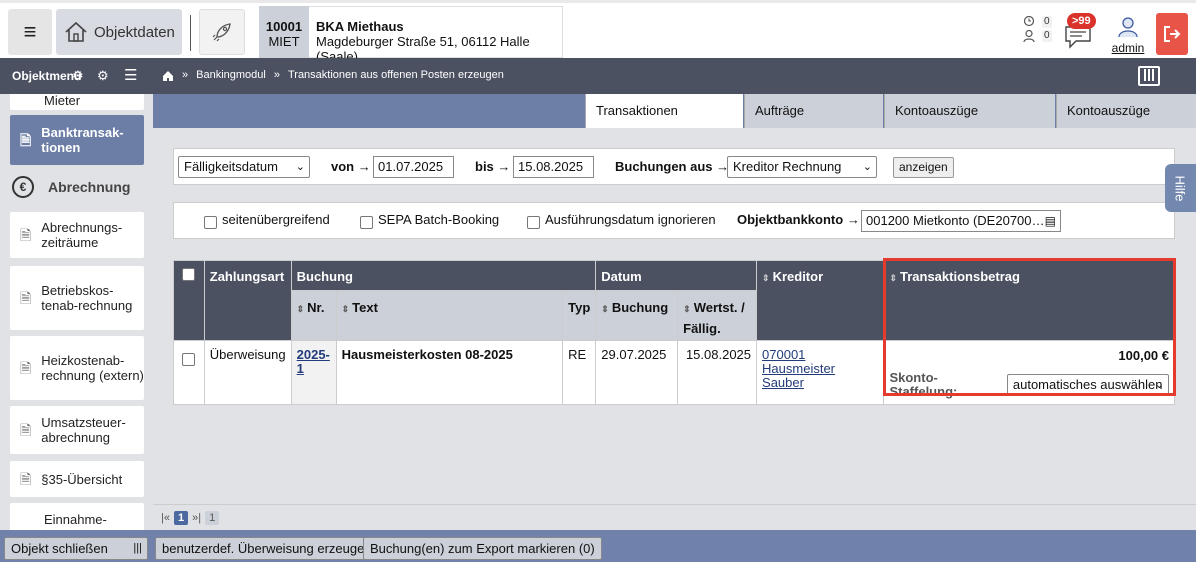 The width and height of the screenshot is (1196, 562). I want to click on col-buchung: Buchung, so click(443, 275).